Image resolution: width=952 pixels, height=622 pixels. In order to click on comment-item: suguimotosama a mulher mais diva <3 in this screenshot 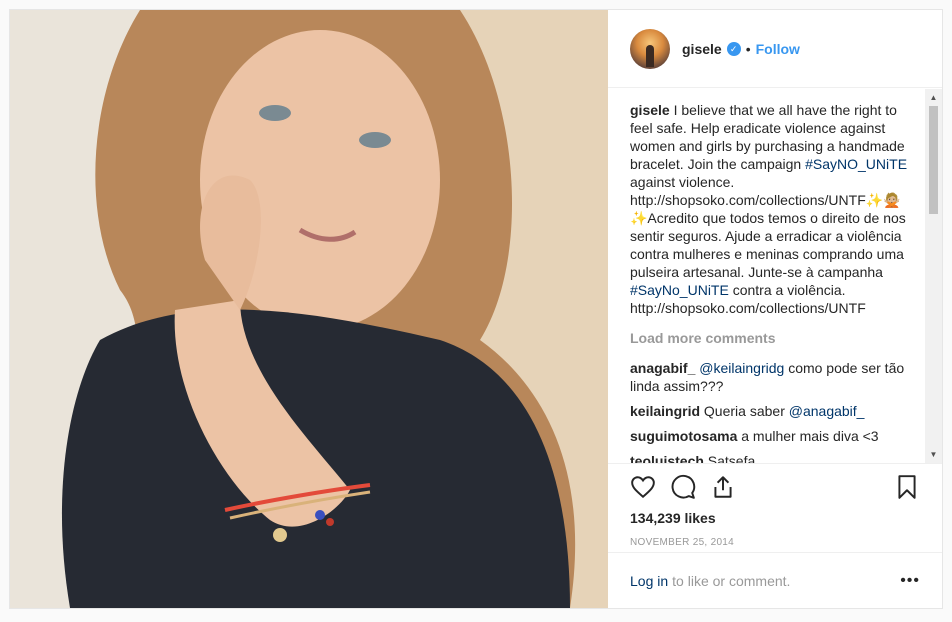, I will do `click(775, 436)`.